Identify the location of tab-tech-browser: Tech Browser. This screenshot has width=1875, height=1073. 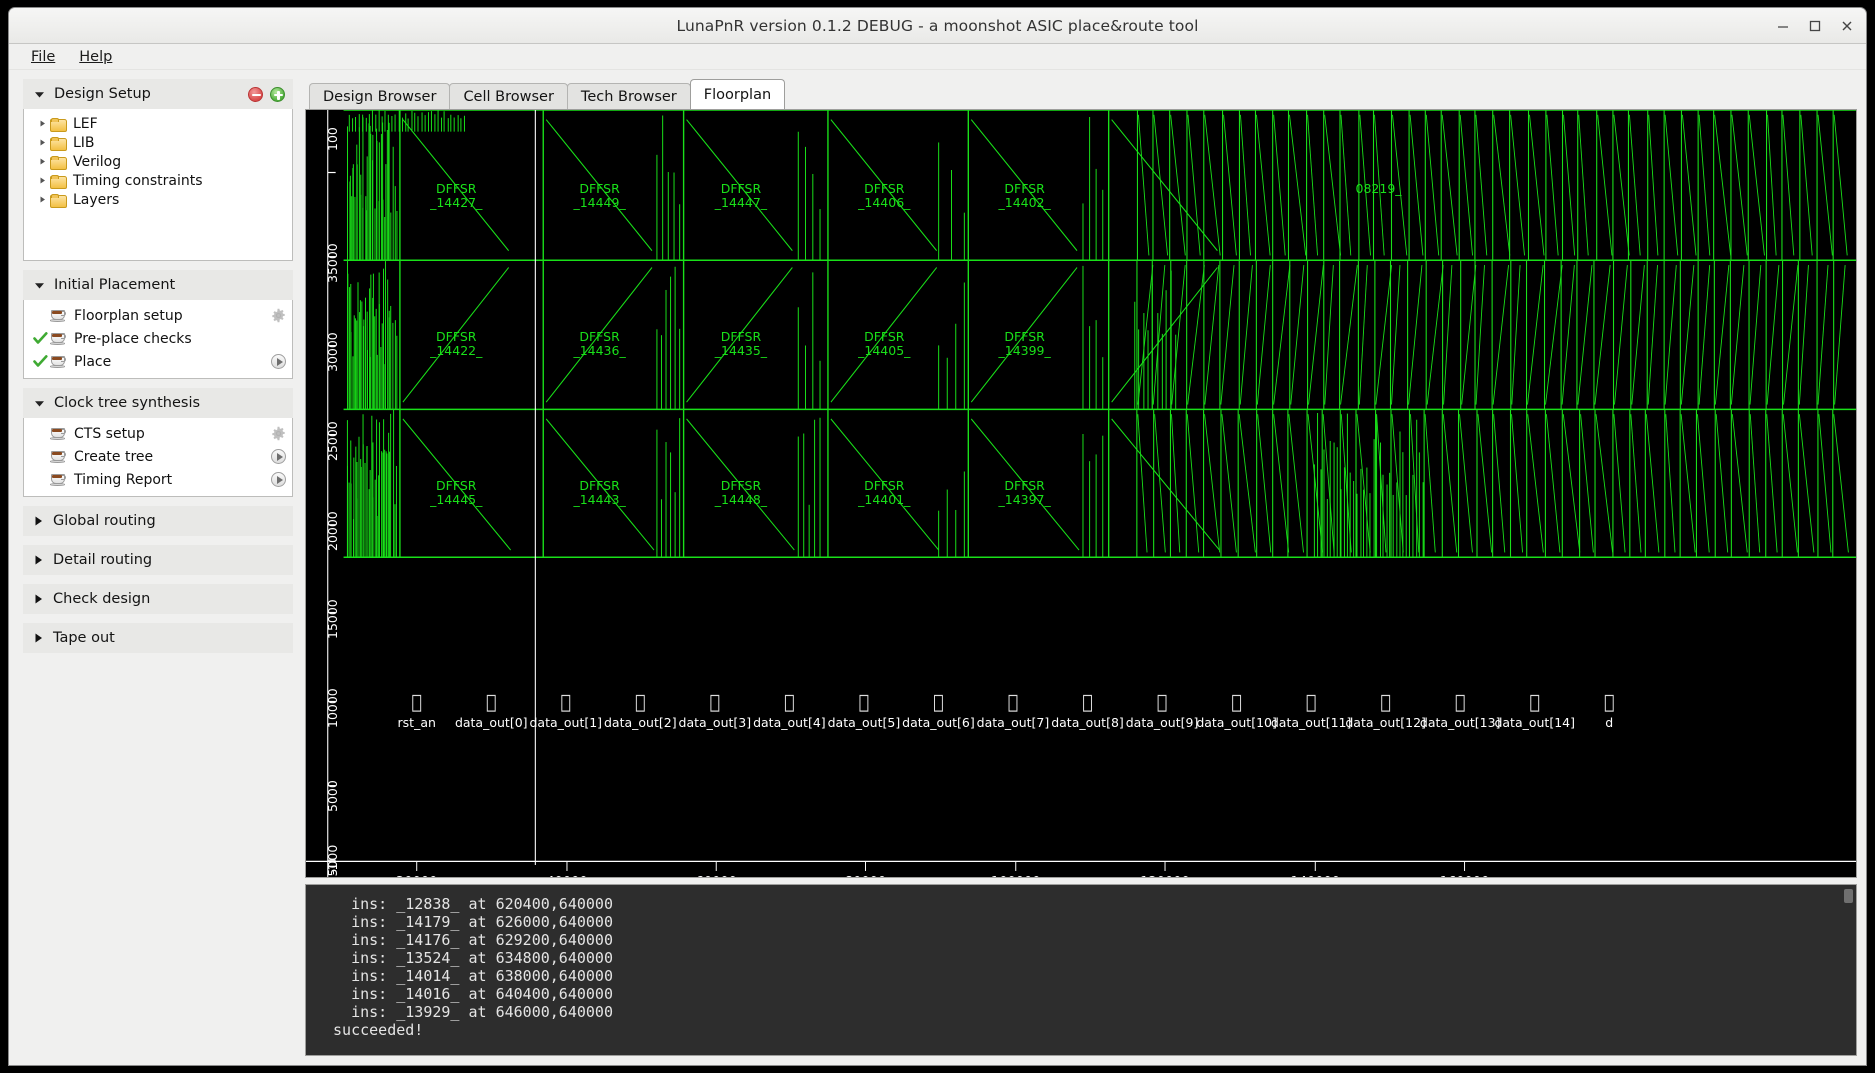
(628, 96).